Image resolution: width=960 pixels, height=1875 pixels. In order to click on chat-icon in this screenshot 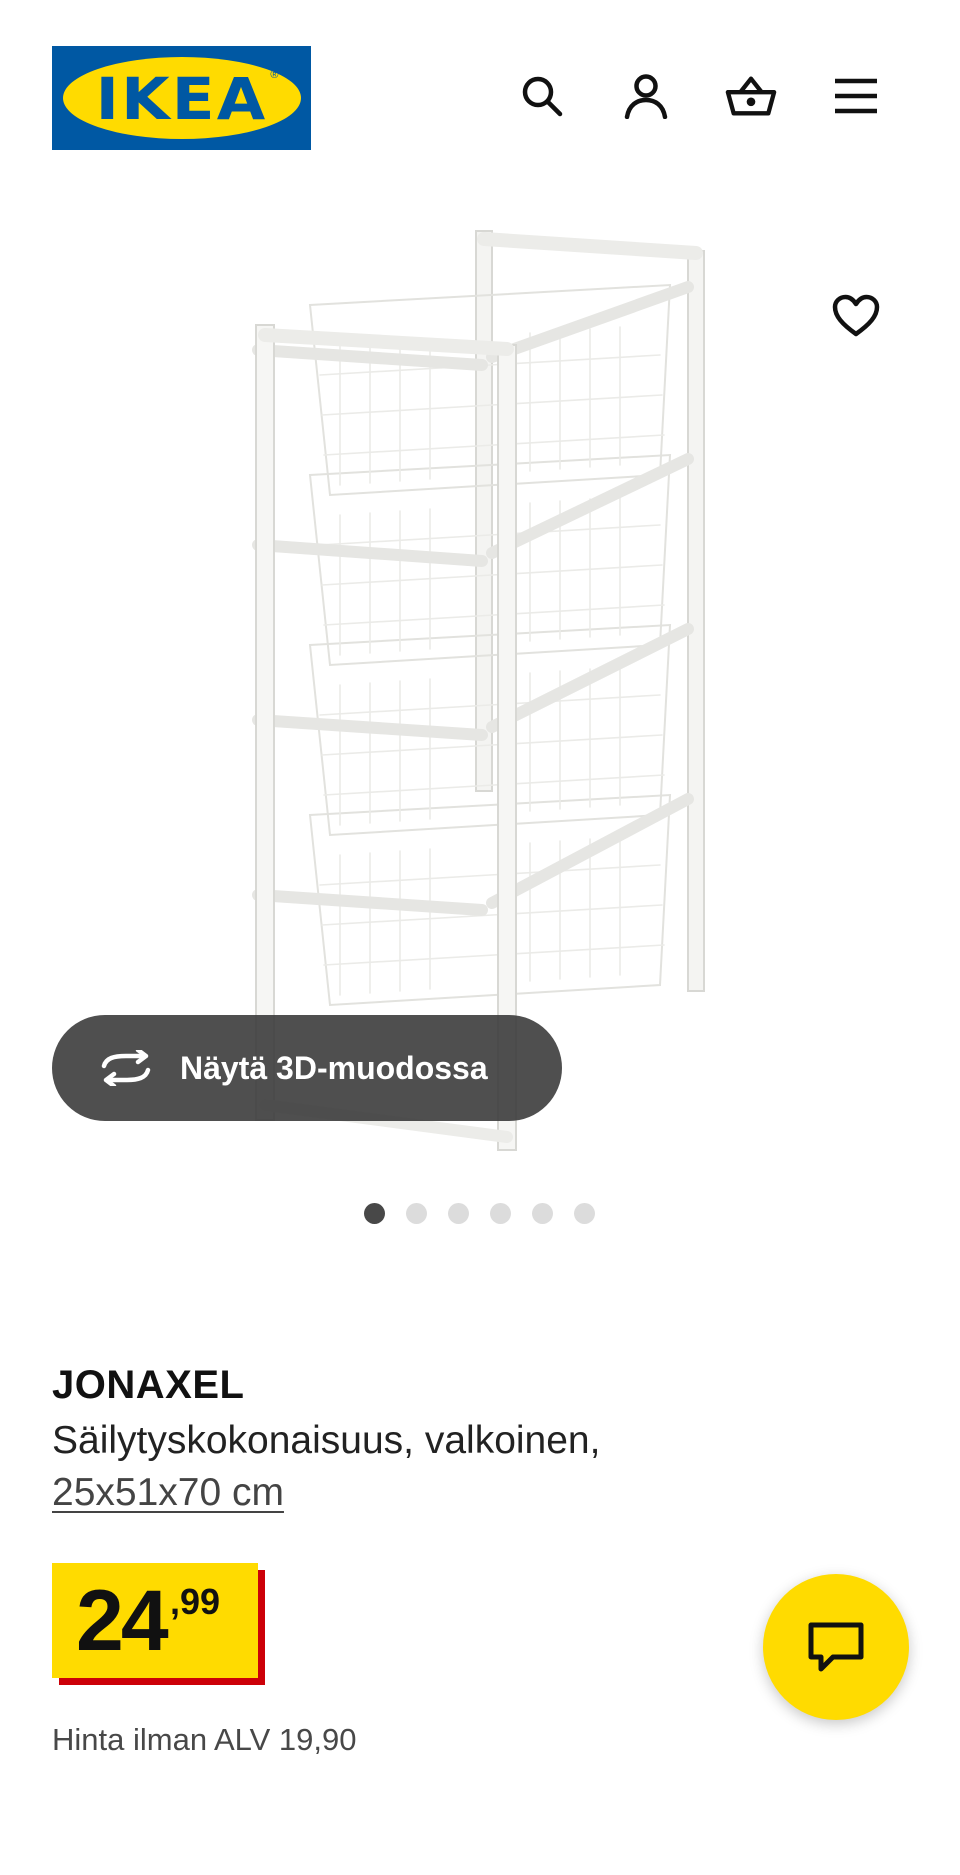, I will do `click(836, 1647)`.